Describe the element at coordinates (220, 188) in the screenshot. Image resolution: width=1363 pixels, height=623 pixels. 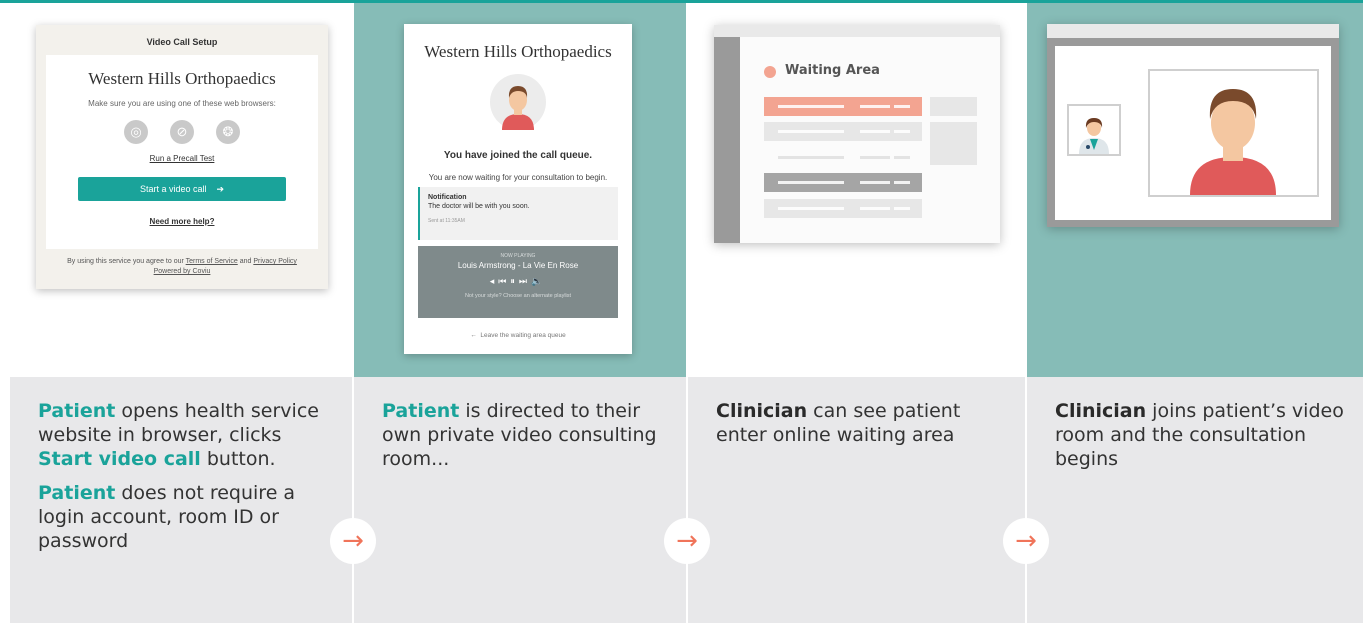
I see `arrow-right-icon: ➔` at that location.